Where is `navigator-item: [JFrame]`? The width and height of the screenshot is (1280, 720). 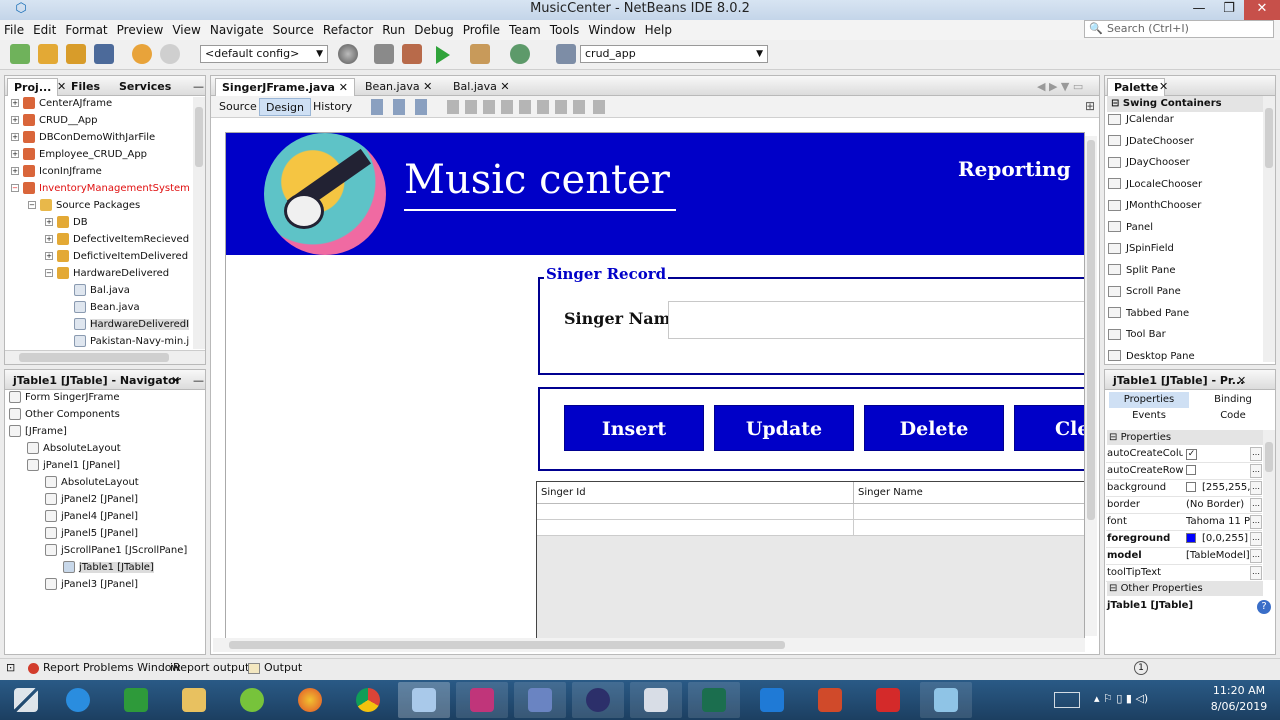
navigator-item: [JFrame] is located at coordinates (38, 432).